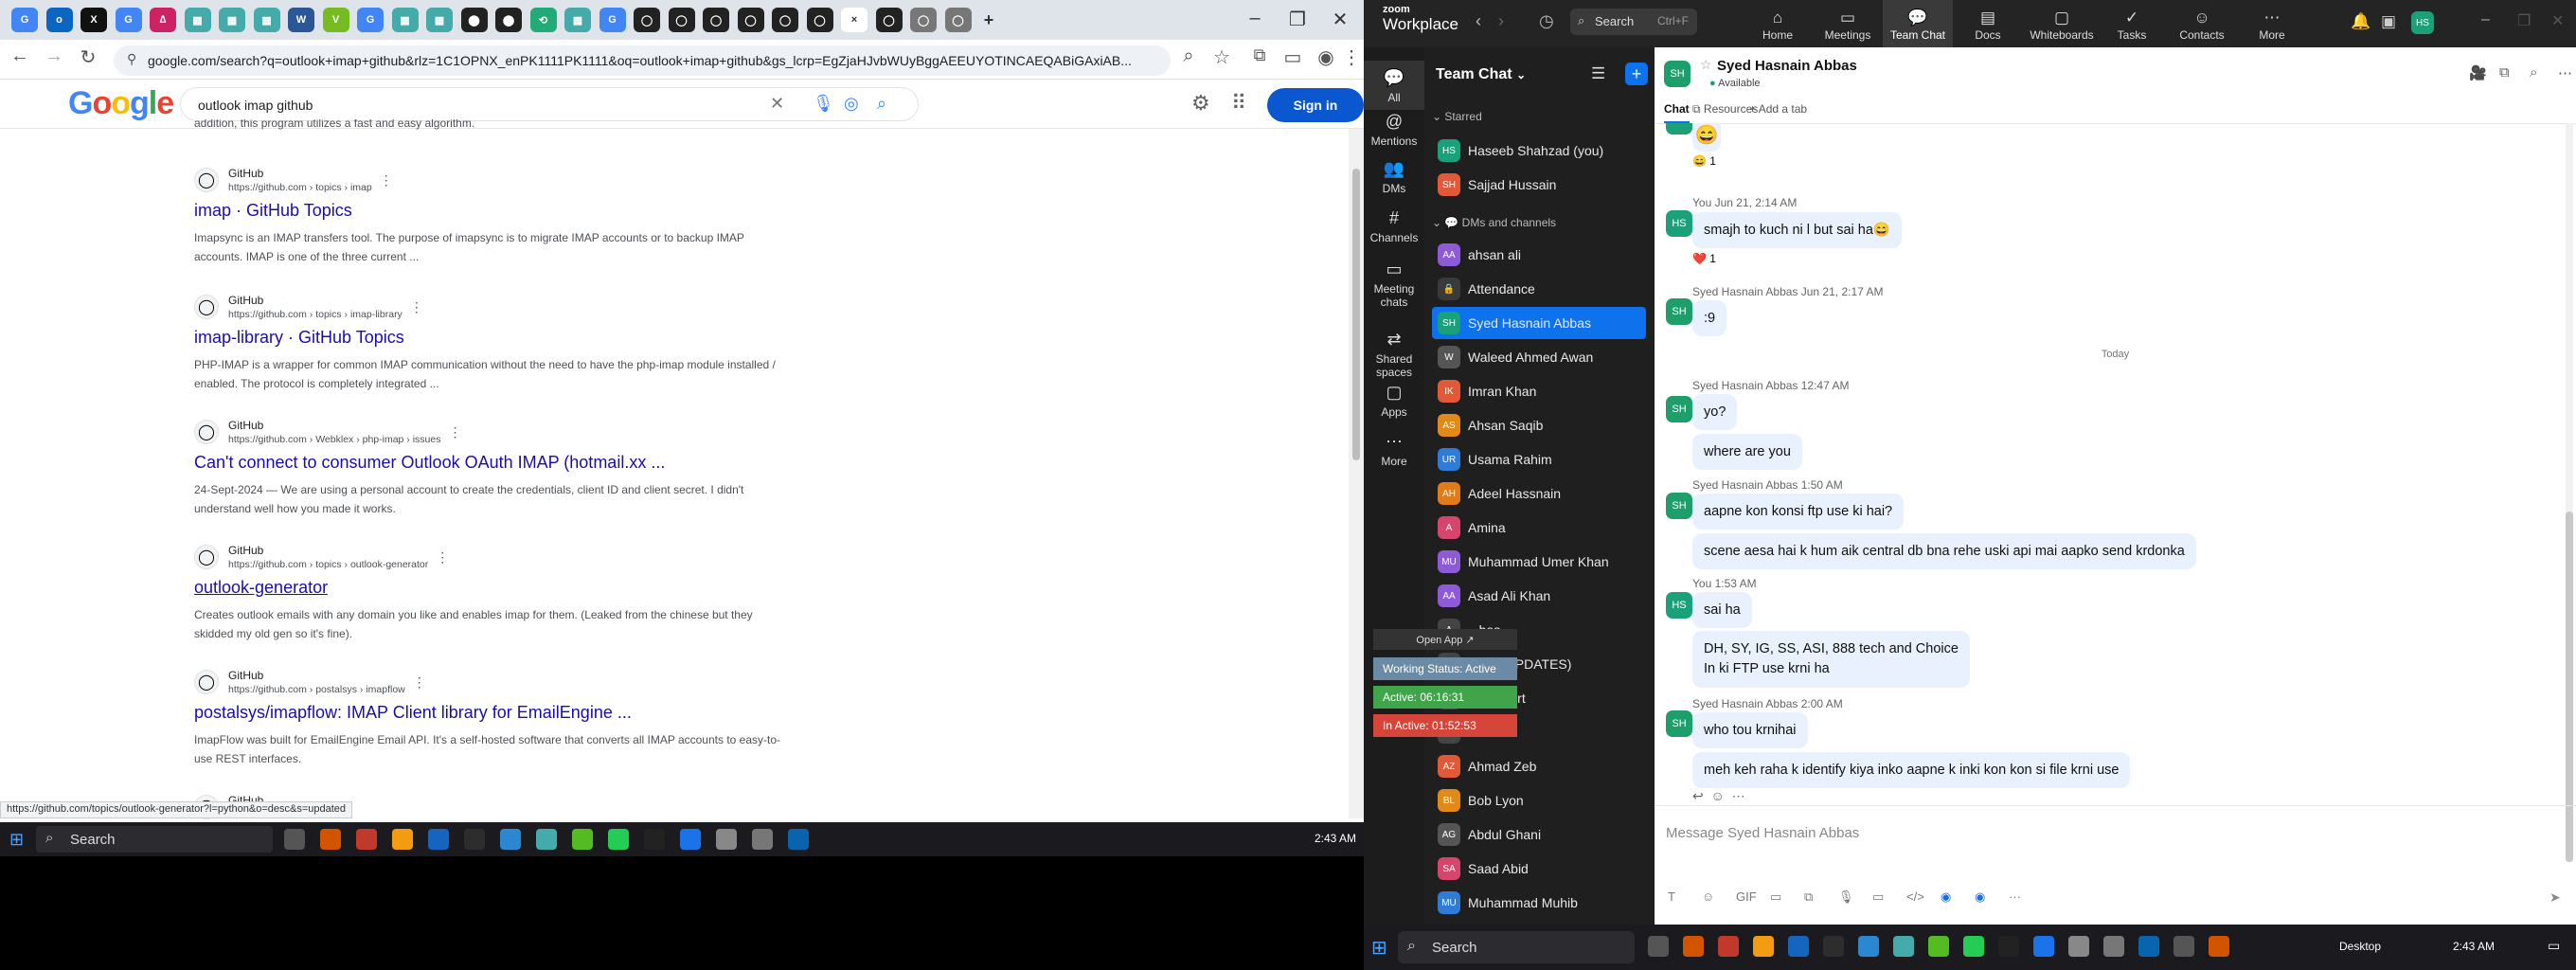  I want to click on message-actions: ↩ ☺ ⋯, so click(1718, 796).